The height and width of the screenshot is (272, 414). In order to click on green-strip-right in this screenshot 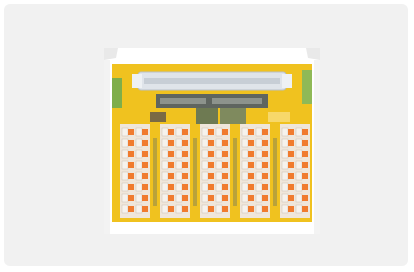, I will do `click(307, 87)`.